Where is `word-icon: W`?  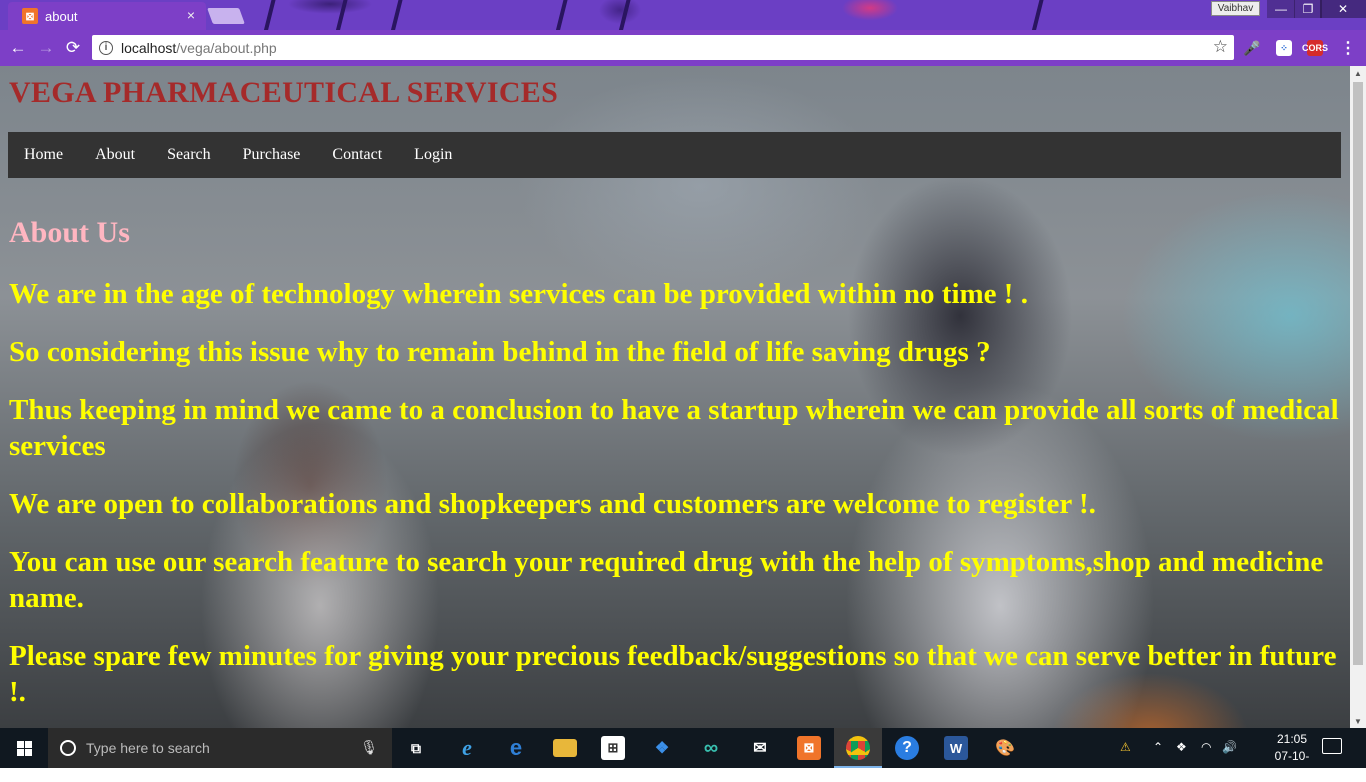 word-icon: W is located at coordinates (956, 748).